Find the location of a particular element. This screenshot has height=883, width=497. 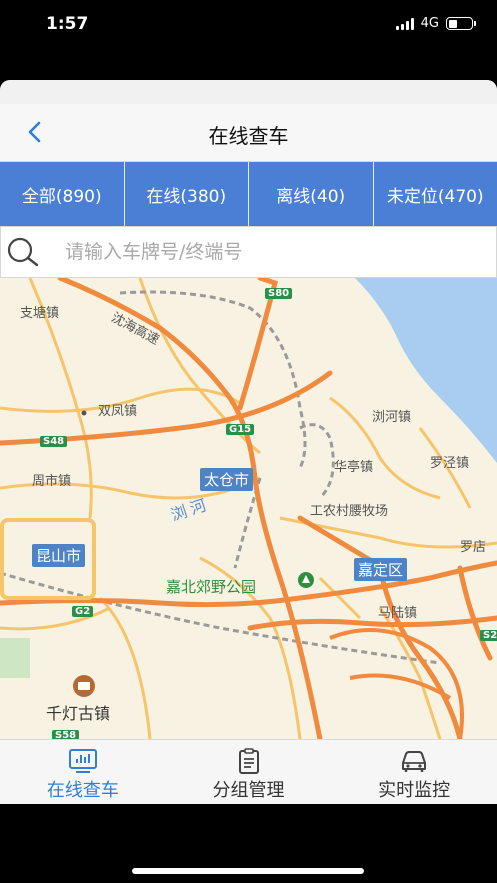

tab-label-online-check: 在线查车 is located at coordinates (82, 790).